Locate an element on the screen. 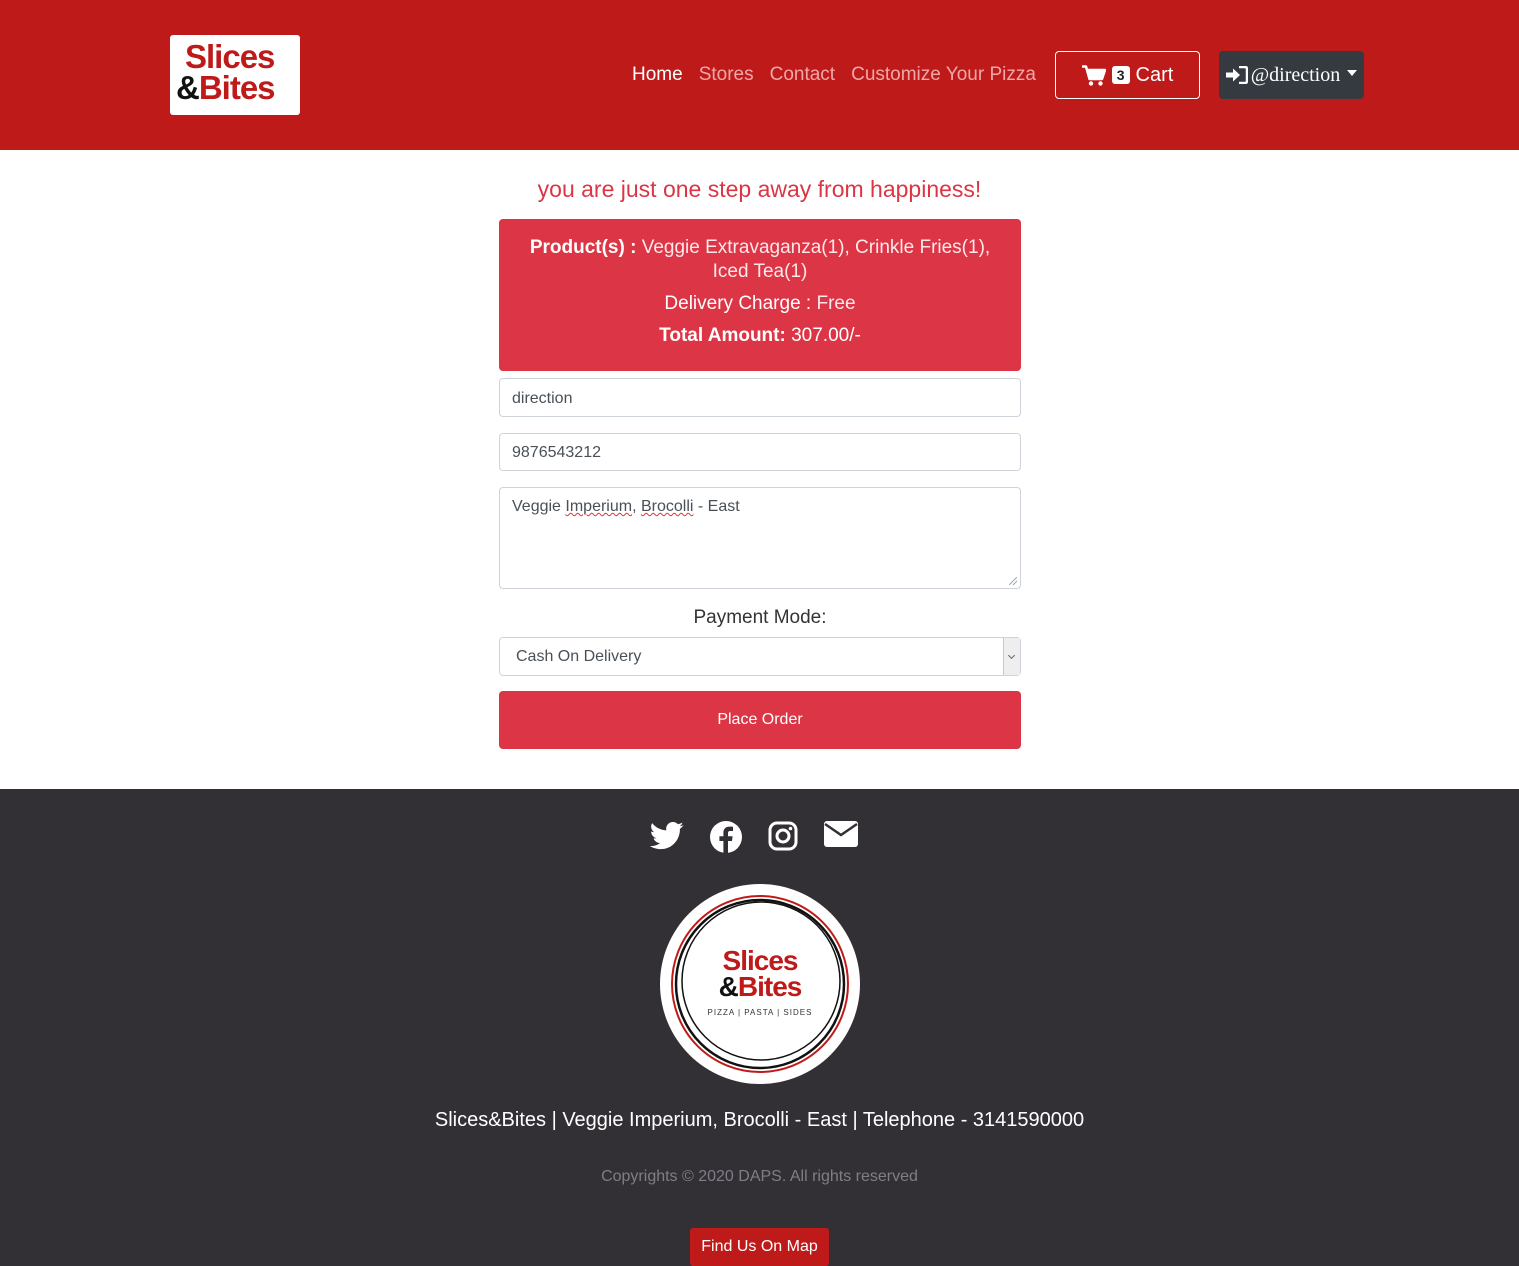 The width and height of the screenshot is (1519, 1266). cart-button: 3 Cart is located at coordinates (1127, 75).